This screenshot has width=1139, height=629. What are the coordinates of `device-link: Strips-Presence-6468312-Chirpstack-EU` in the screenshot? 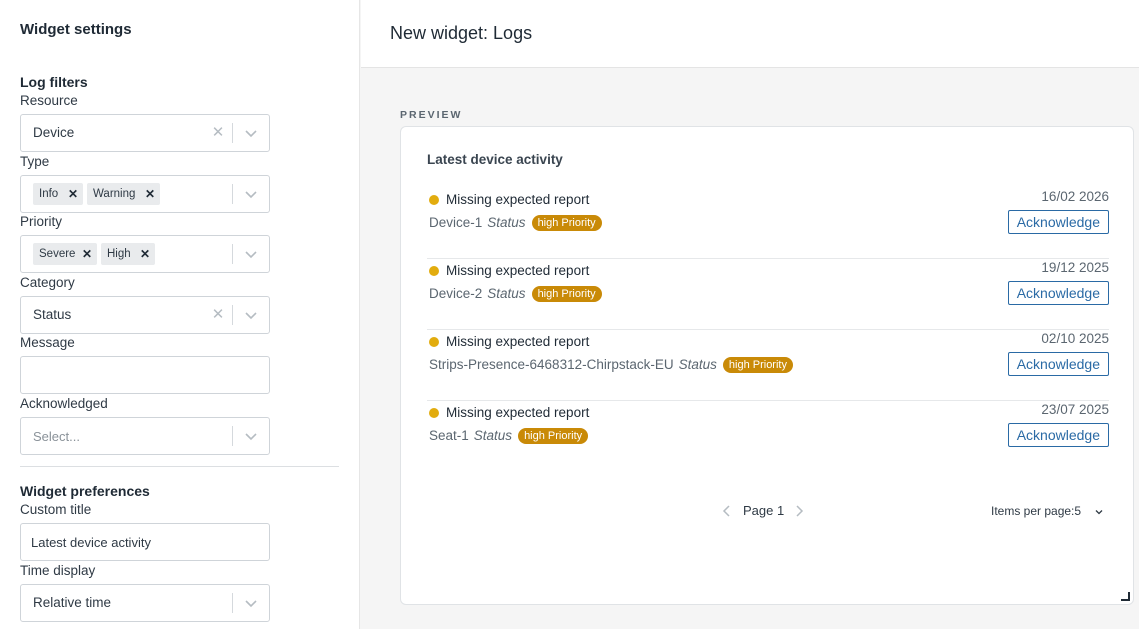 It's located at (551, 364).